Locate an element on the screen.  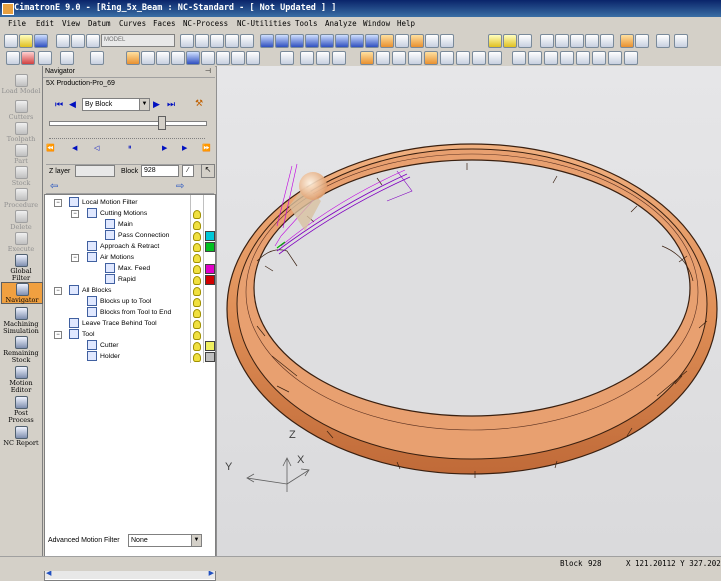
datum-icon is located at coordinates (253, 58).